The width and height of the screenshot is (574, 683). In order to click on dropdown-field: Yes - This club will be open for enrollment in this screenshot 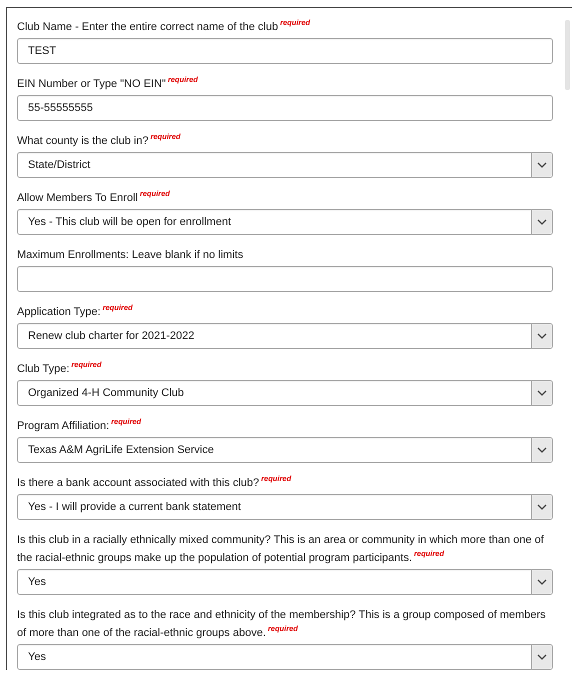, I will do `click(285, 222)`.